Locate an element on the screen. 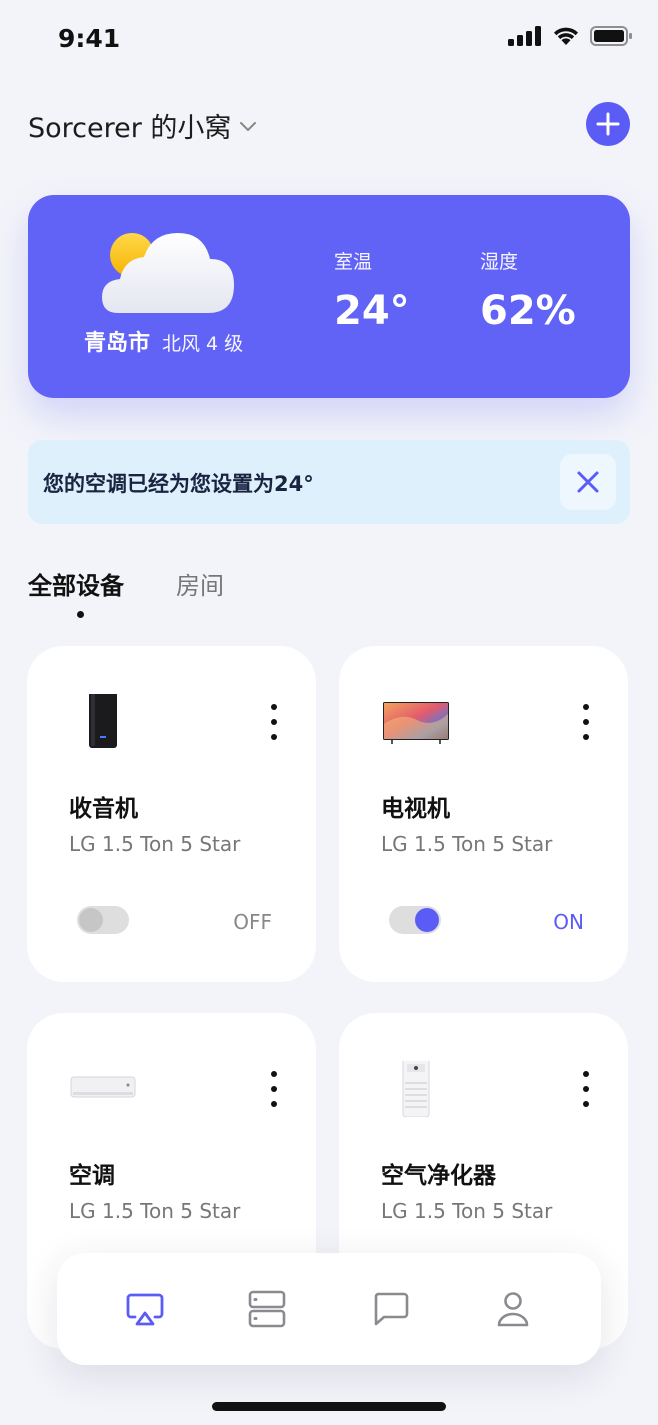 The width and height of the screenshot is (658, 1425). tab-devices is located at coordinates (145, 1309).